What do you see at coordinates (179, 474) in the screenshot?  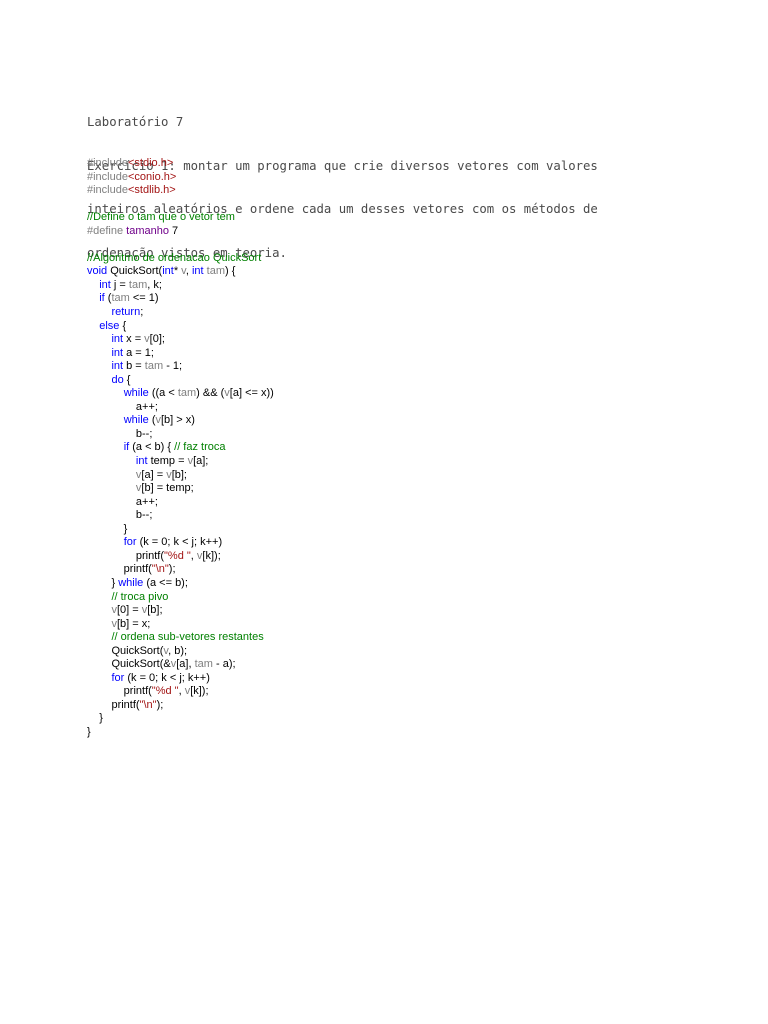 I see `code-token: [b];` at bounding box center [179, 474].